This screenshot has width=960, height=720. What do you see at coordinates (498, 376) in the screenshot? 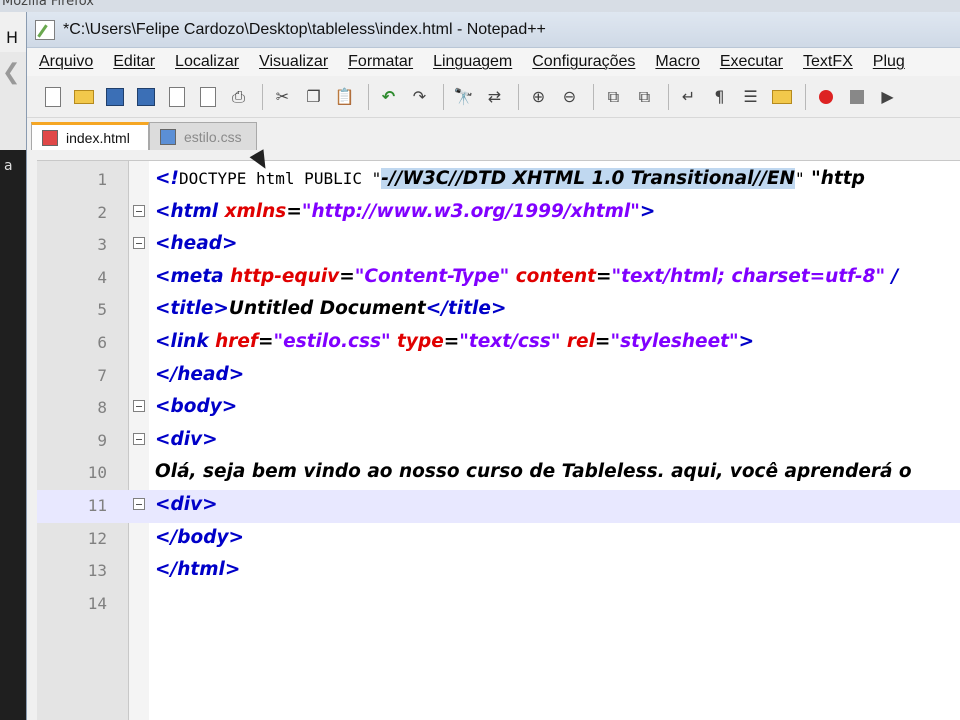
I see `code-line-7: 7 </head>` at bounding box center [498, 376].